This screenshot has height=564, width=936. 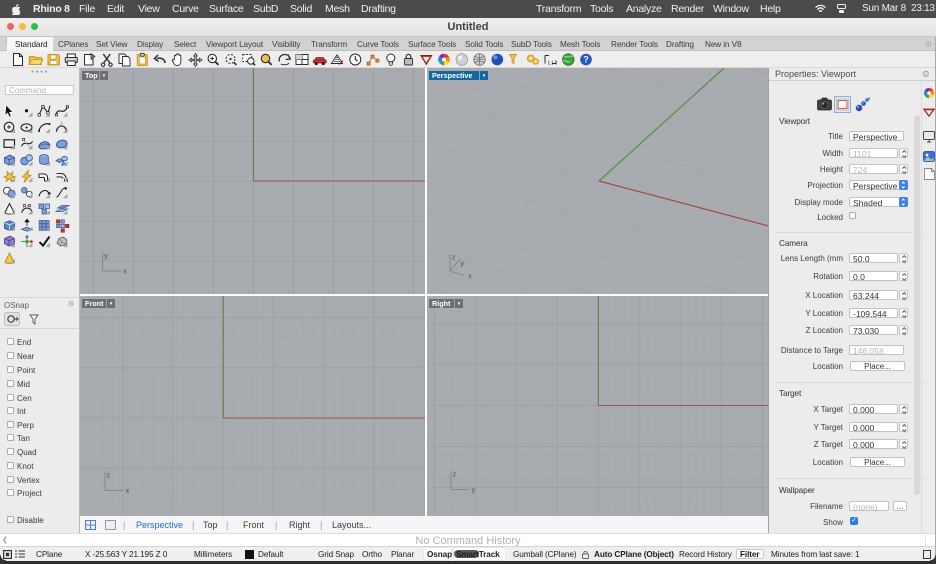 What do you see at coordinates (550, 64) in the screenshot?
I see `svg-text: I.I` at bounding box center [550, 64].